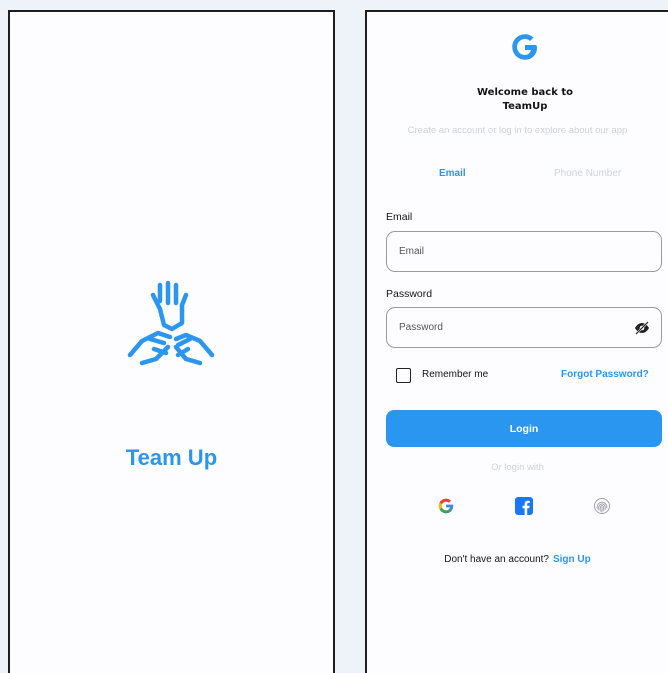 This screenshot has width=668, height=673. I want to click on login-button-label: Login, so click(524, 428).